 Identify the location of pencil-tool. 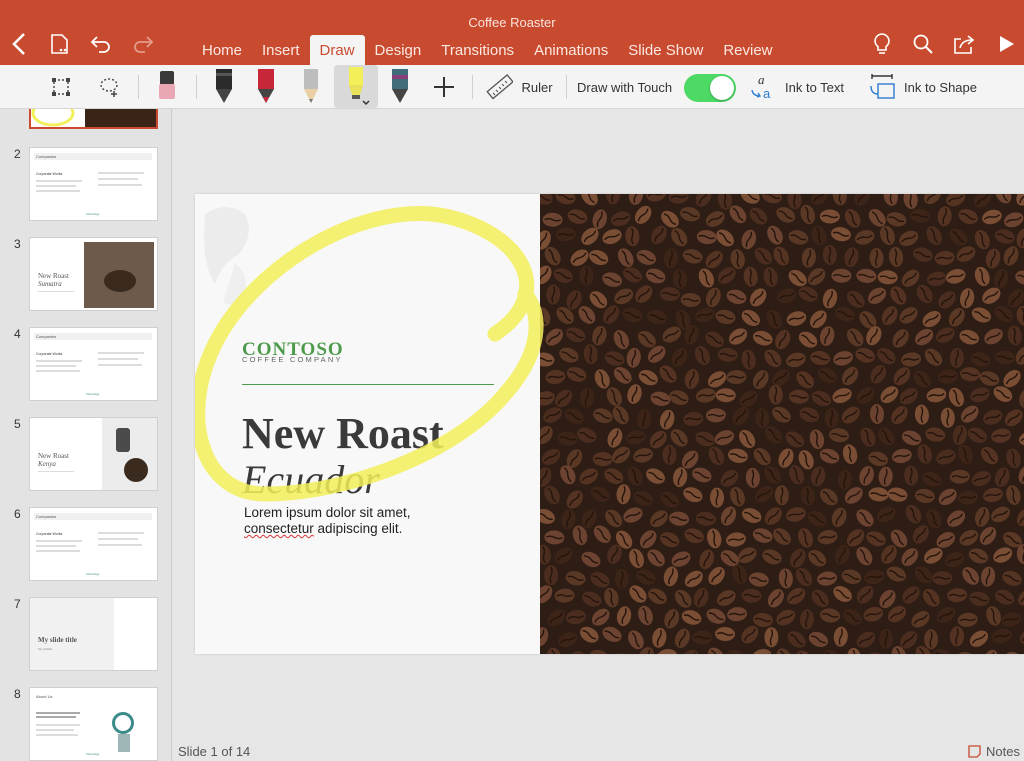
(311, 87).